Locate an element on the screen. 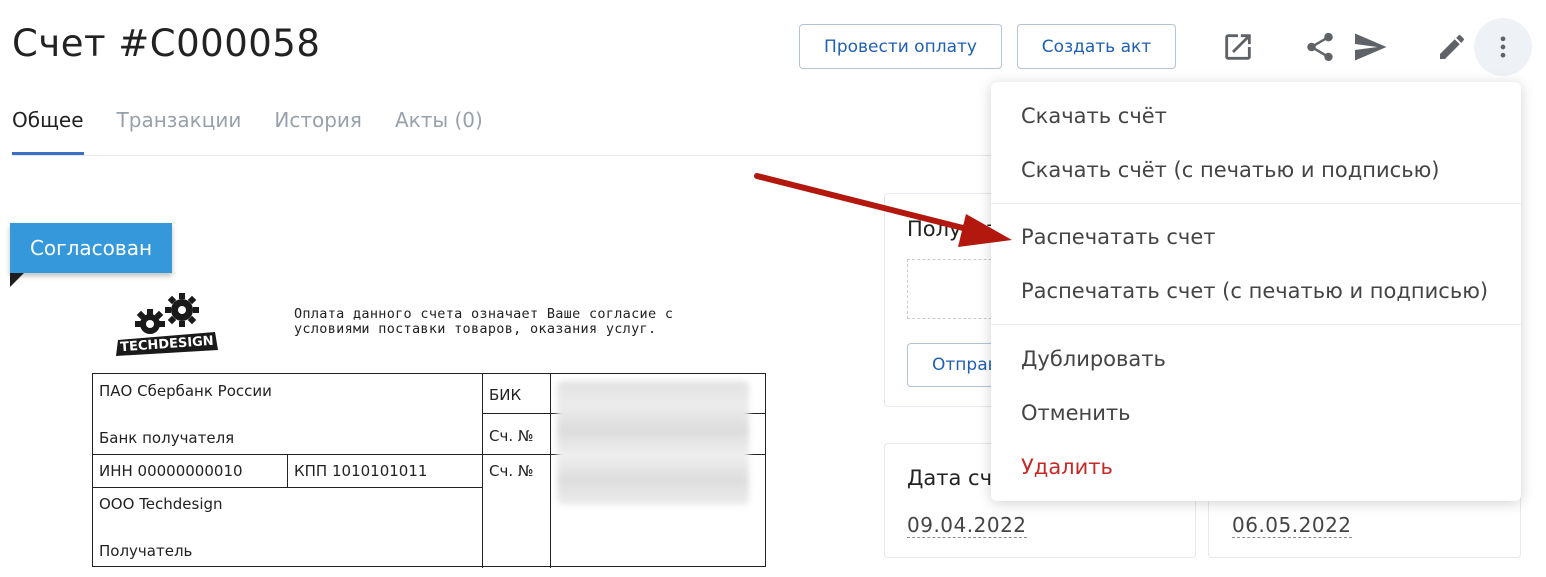 The image size is (1546, 577). tab-general: Общее is located at coordinates (48, 131).